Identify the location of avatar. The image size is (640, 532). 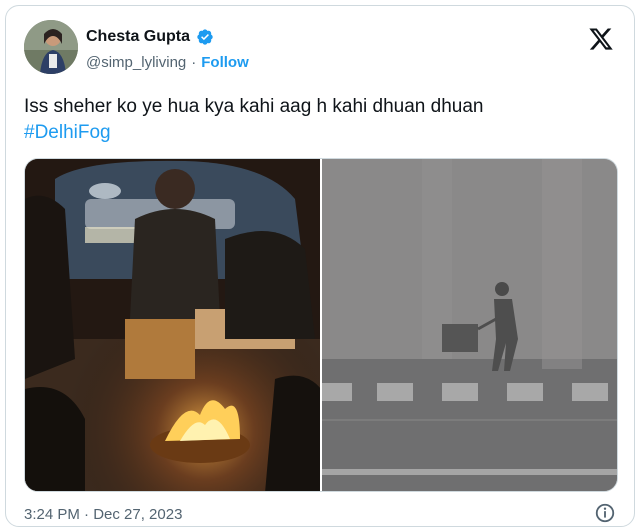
(51, 47).